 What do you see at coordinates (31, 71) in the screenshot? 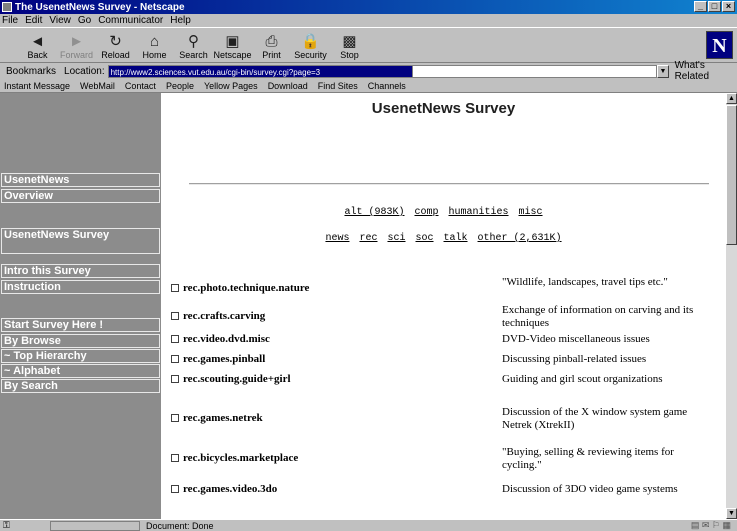
I see `bookmarks-button: Bookmarks` at bounding box center [31, 71].